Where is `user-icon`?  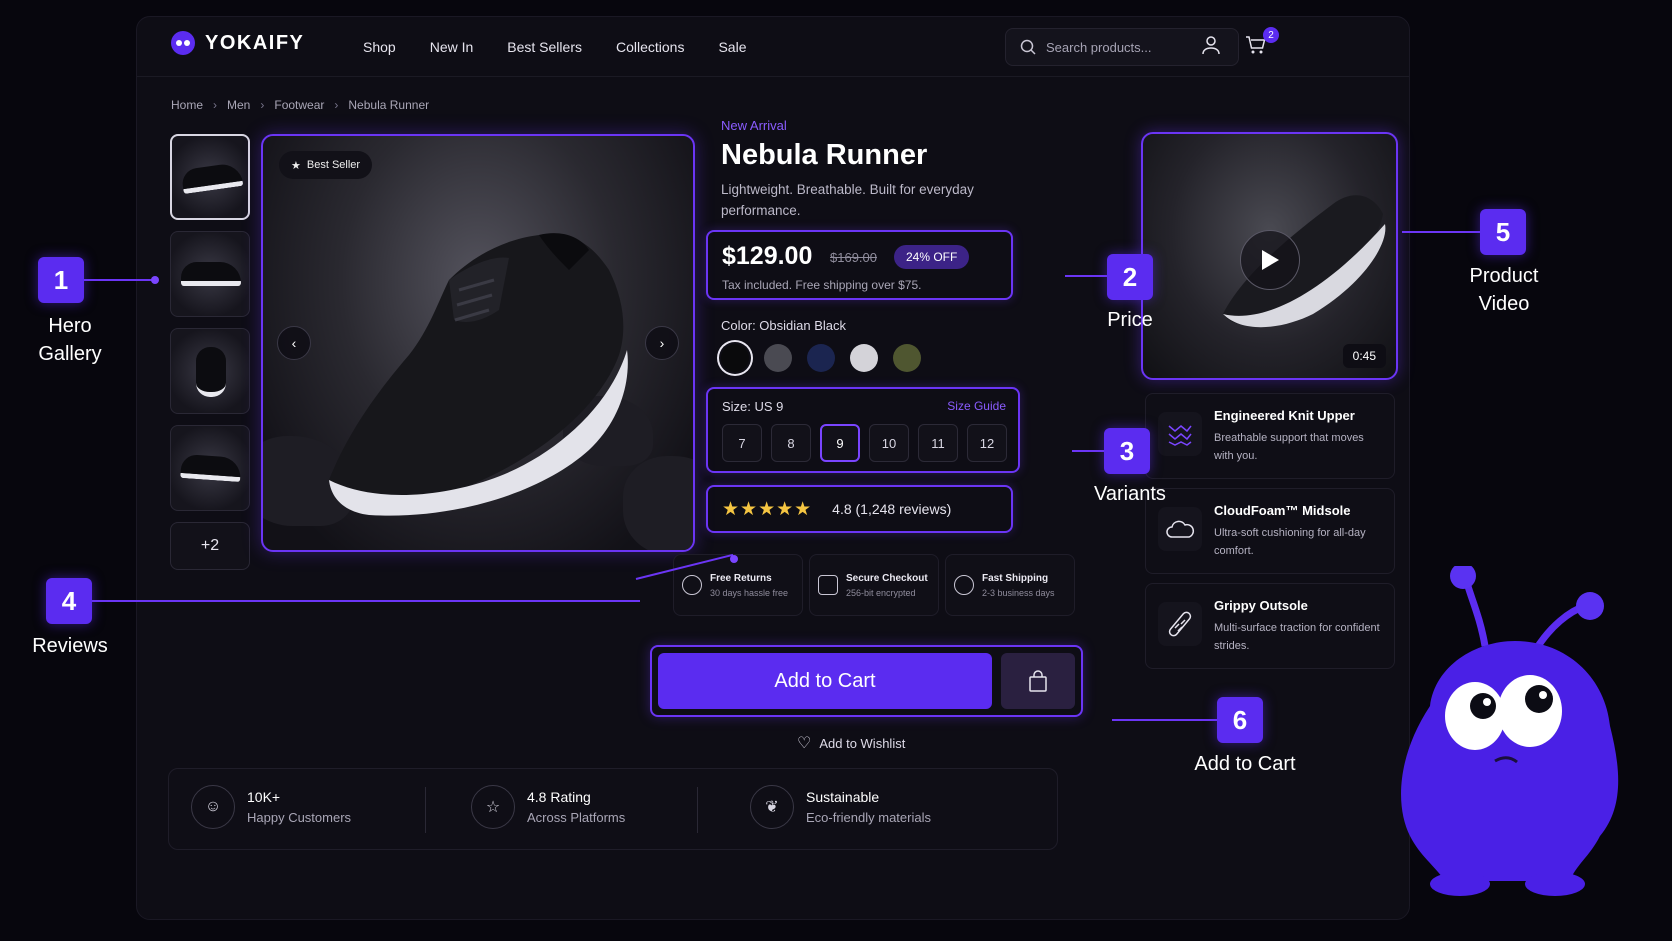
user-icon is located at coordinates (1211, 45).